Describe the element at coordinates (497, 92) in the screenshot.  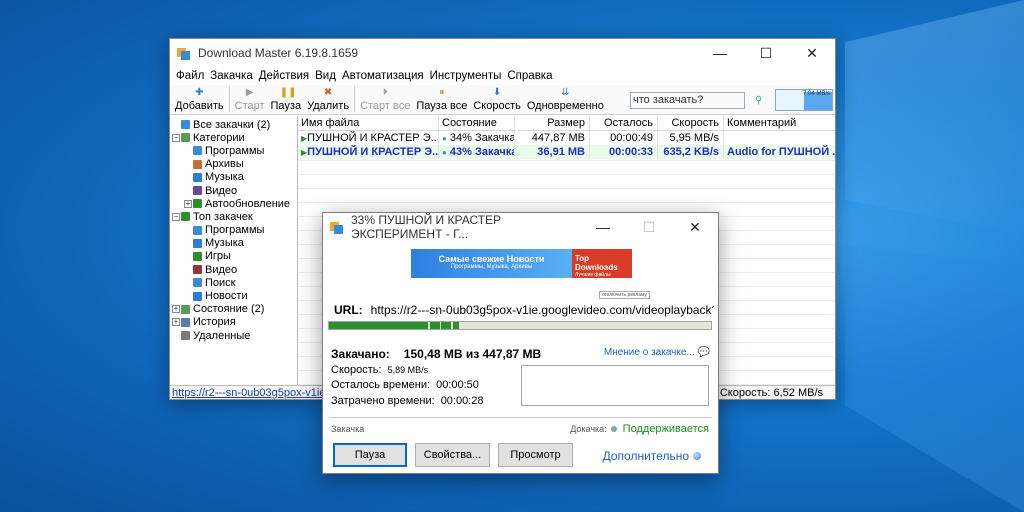
I see `speed-arrow-icon: ⬇` at that location.